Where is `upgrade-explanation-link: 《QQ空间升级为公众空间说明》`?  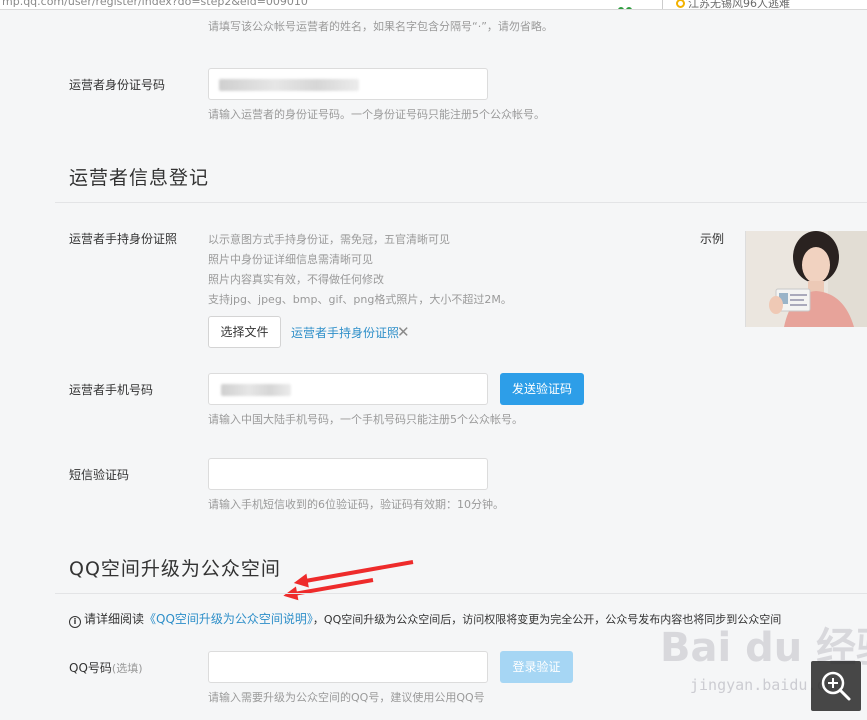
upgrade-explanation-link: 《QQ空间升级为公众空间说明》 is located at coordinates (228, 619).